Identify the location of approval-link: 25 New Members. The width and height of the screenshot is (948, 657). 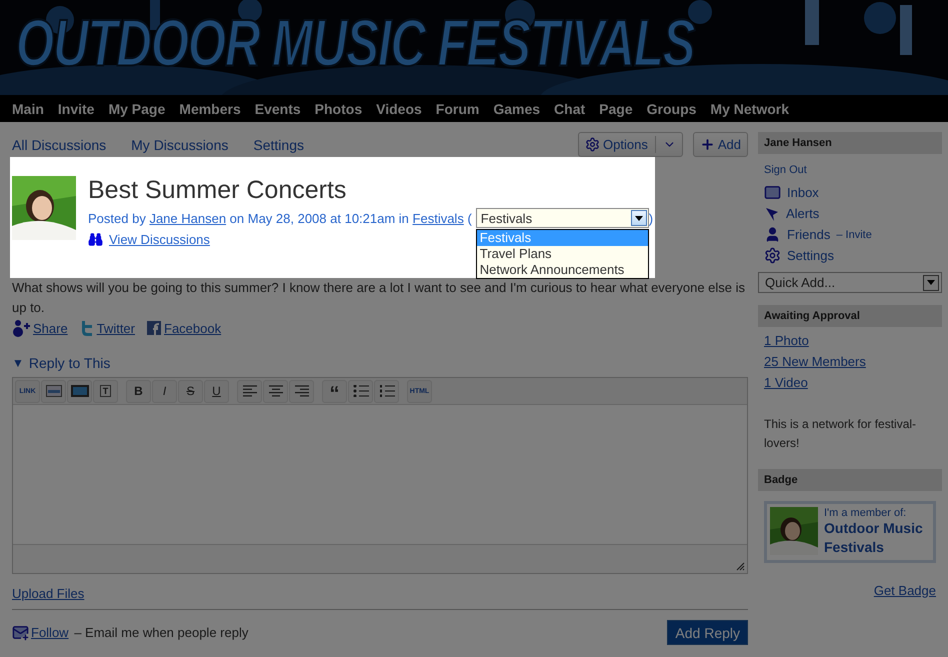
(850, 361).